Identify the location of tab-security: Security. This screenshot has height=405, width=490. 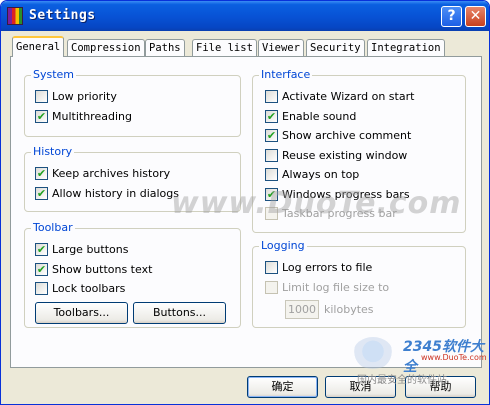
(335, 47).